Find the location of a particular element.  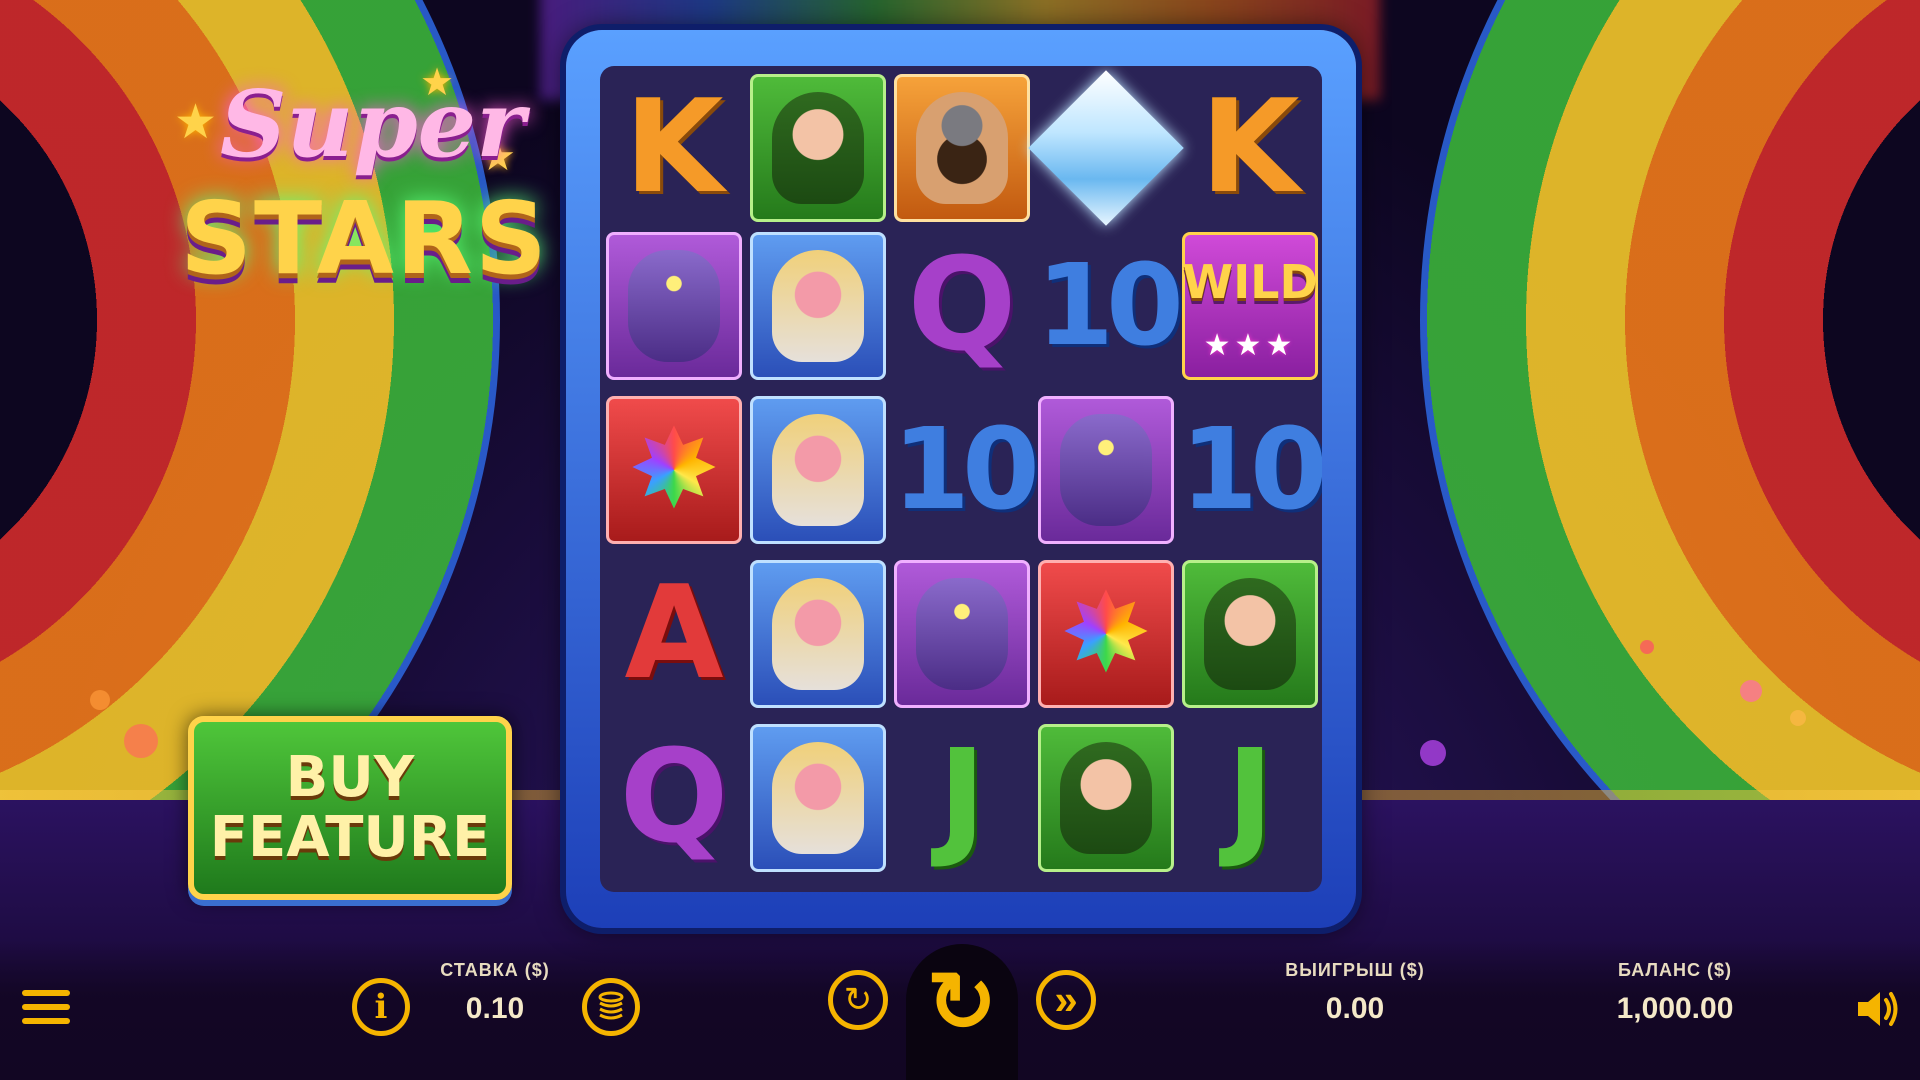

autoplay-button: ↻ is located at coordinates (858, 1000).